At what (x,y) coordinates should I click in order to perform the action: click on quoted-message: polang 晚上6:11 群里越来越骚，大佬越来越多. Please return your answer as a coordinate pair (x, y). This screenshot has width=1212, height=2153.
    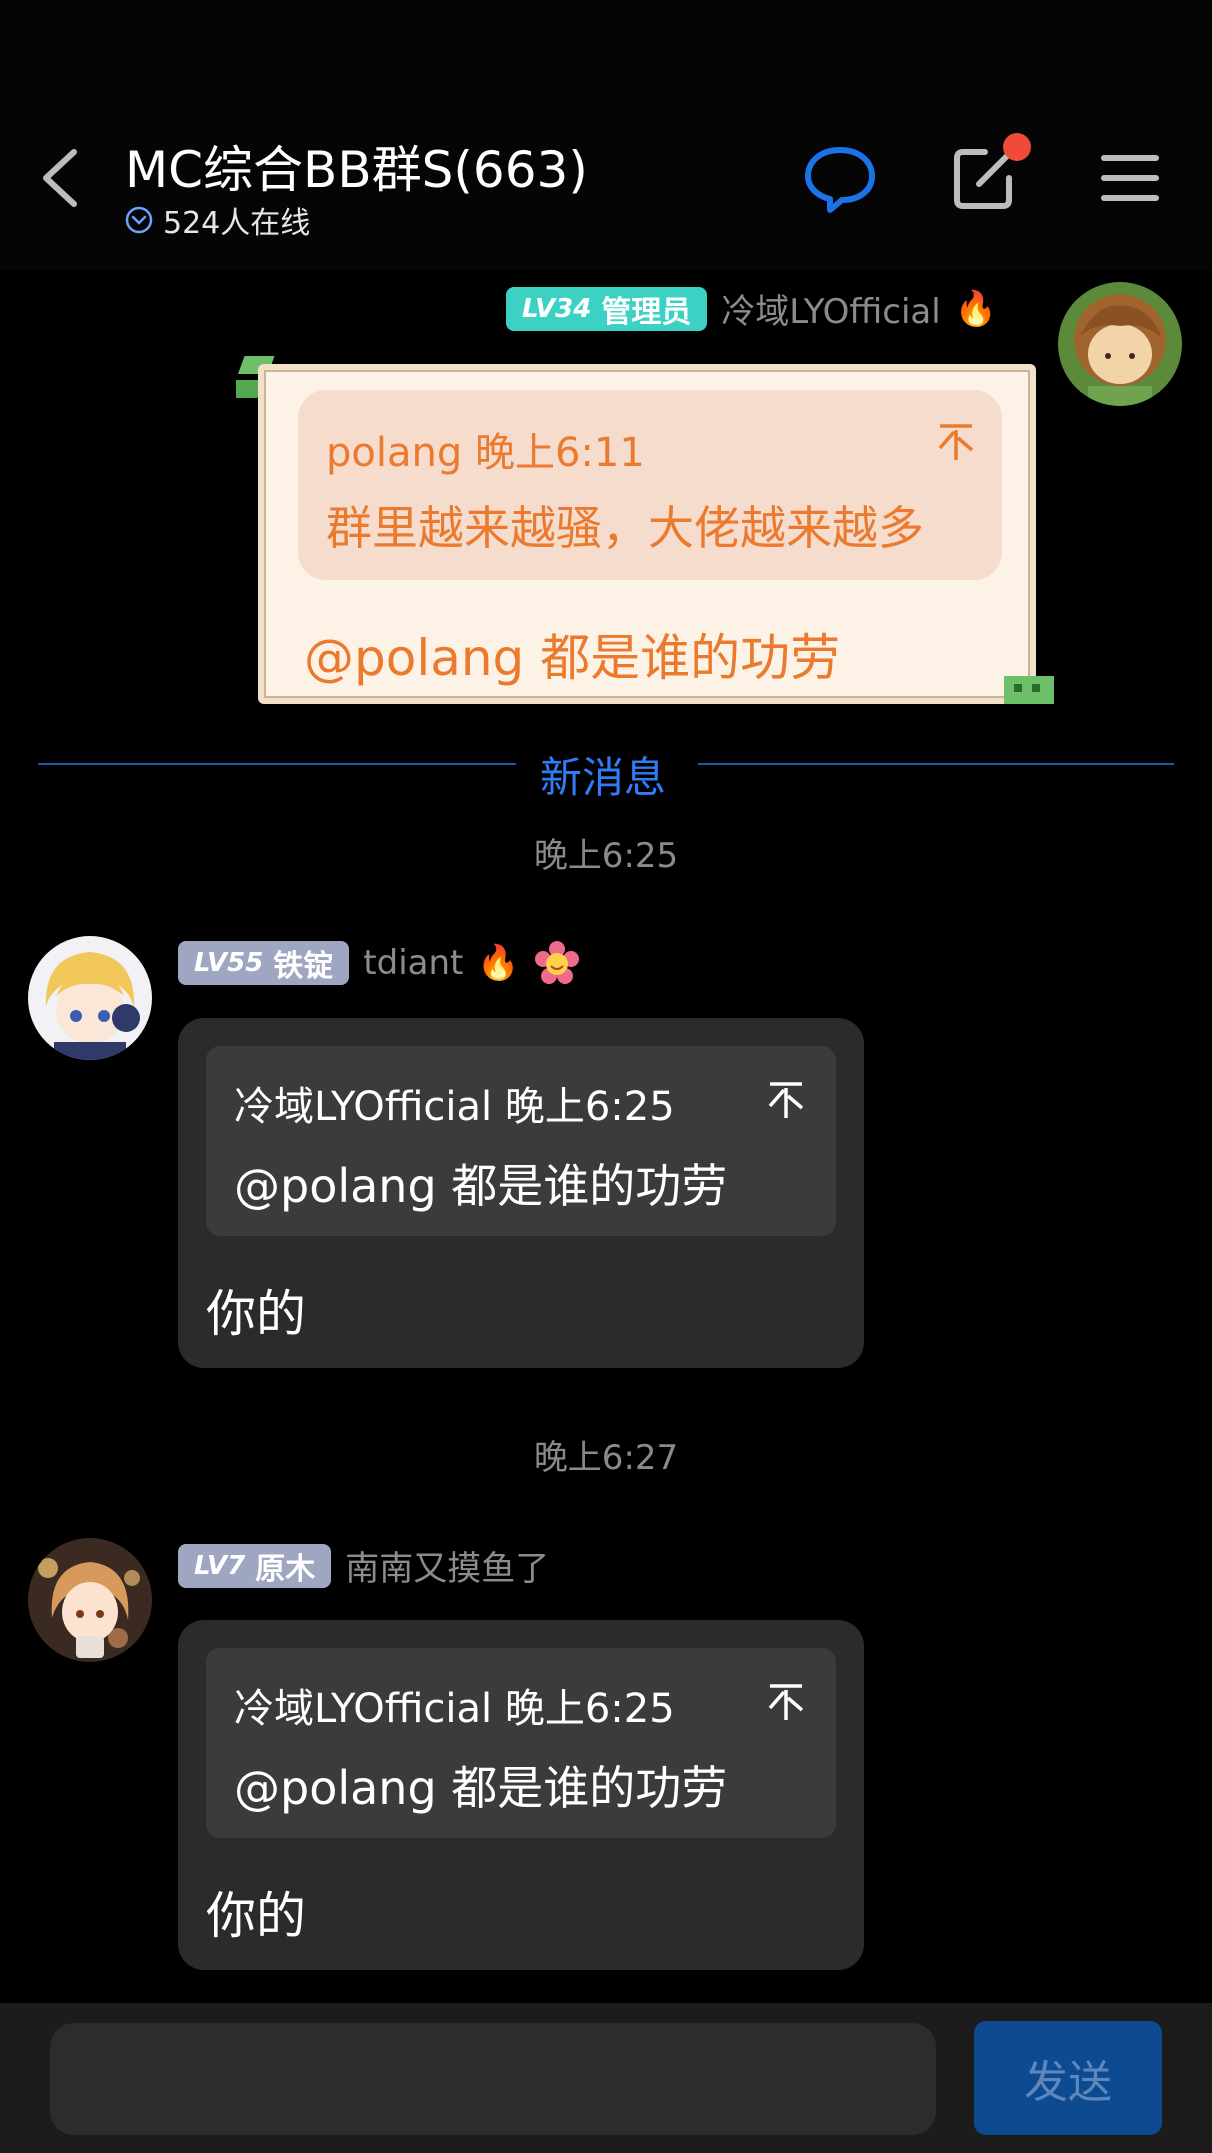
    Looking at the image, I should click on (650, 485).